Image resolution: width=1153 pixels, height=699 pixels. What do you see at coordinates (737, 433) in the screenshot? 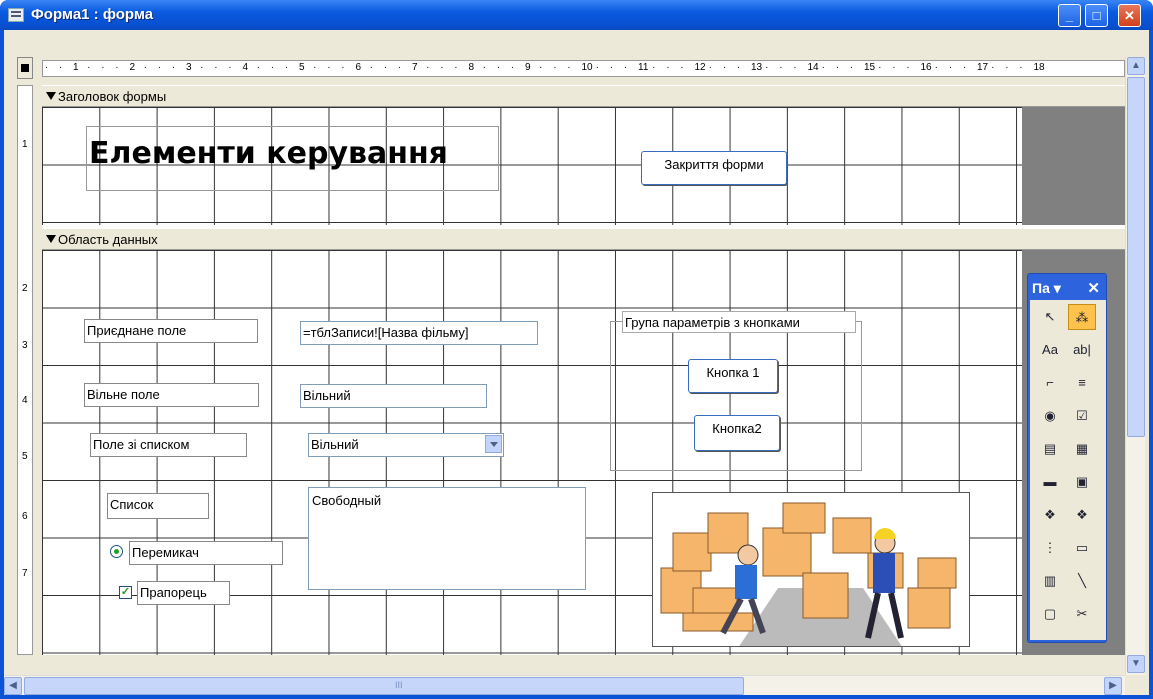
I see `button-2: Кнопка2` at bounding box center [737, 433].